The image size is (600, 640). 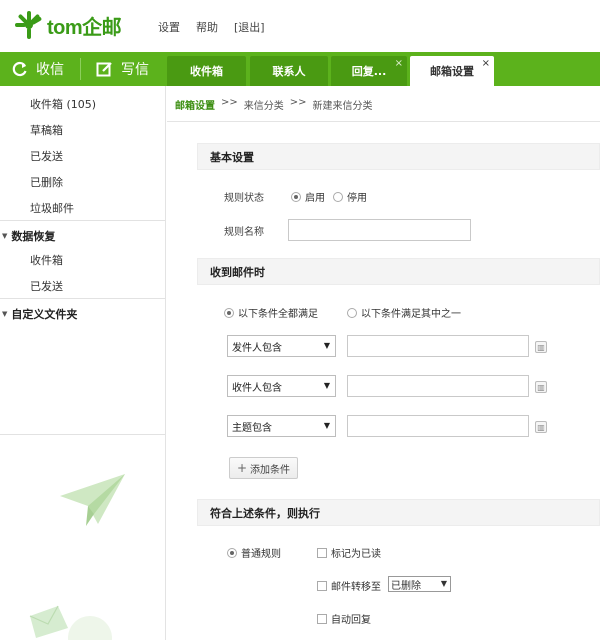 What do you see at coordinates (244, 232) in the screenshot?
I see `rule-name-label: 规则名称` at bounding box center [244, 232].